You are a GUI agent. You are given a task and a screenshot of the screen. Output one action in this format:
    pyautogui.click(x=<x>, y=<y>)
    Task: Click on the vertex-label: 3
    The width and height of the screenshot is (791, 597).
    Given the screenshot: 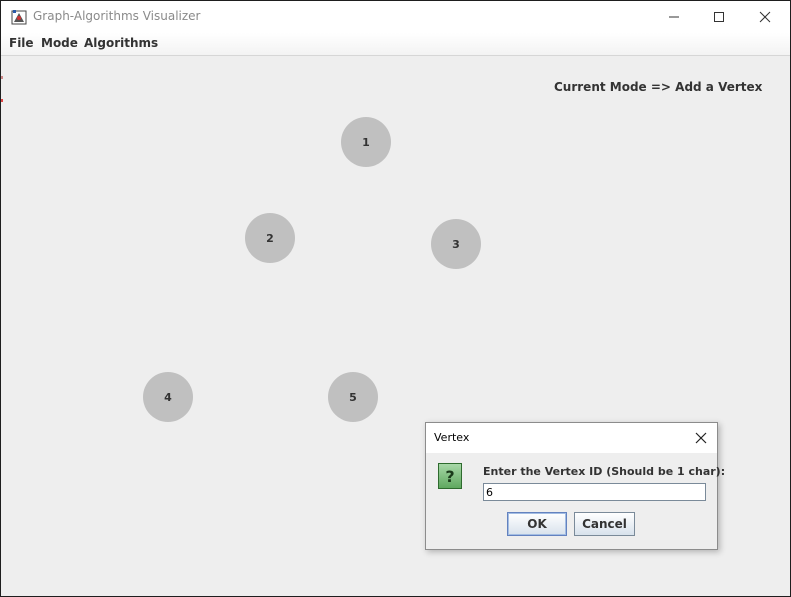 What is the action you would take?
    pyautogui.click(x=456, y=244)
    